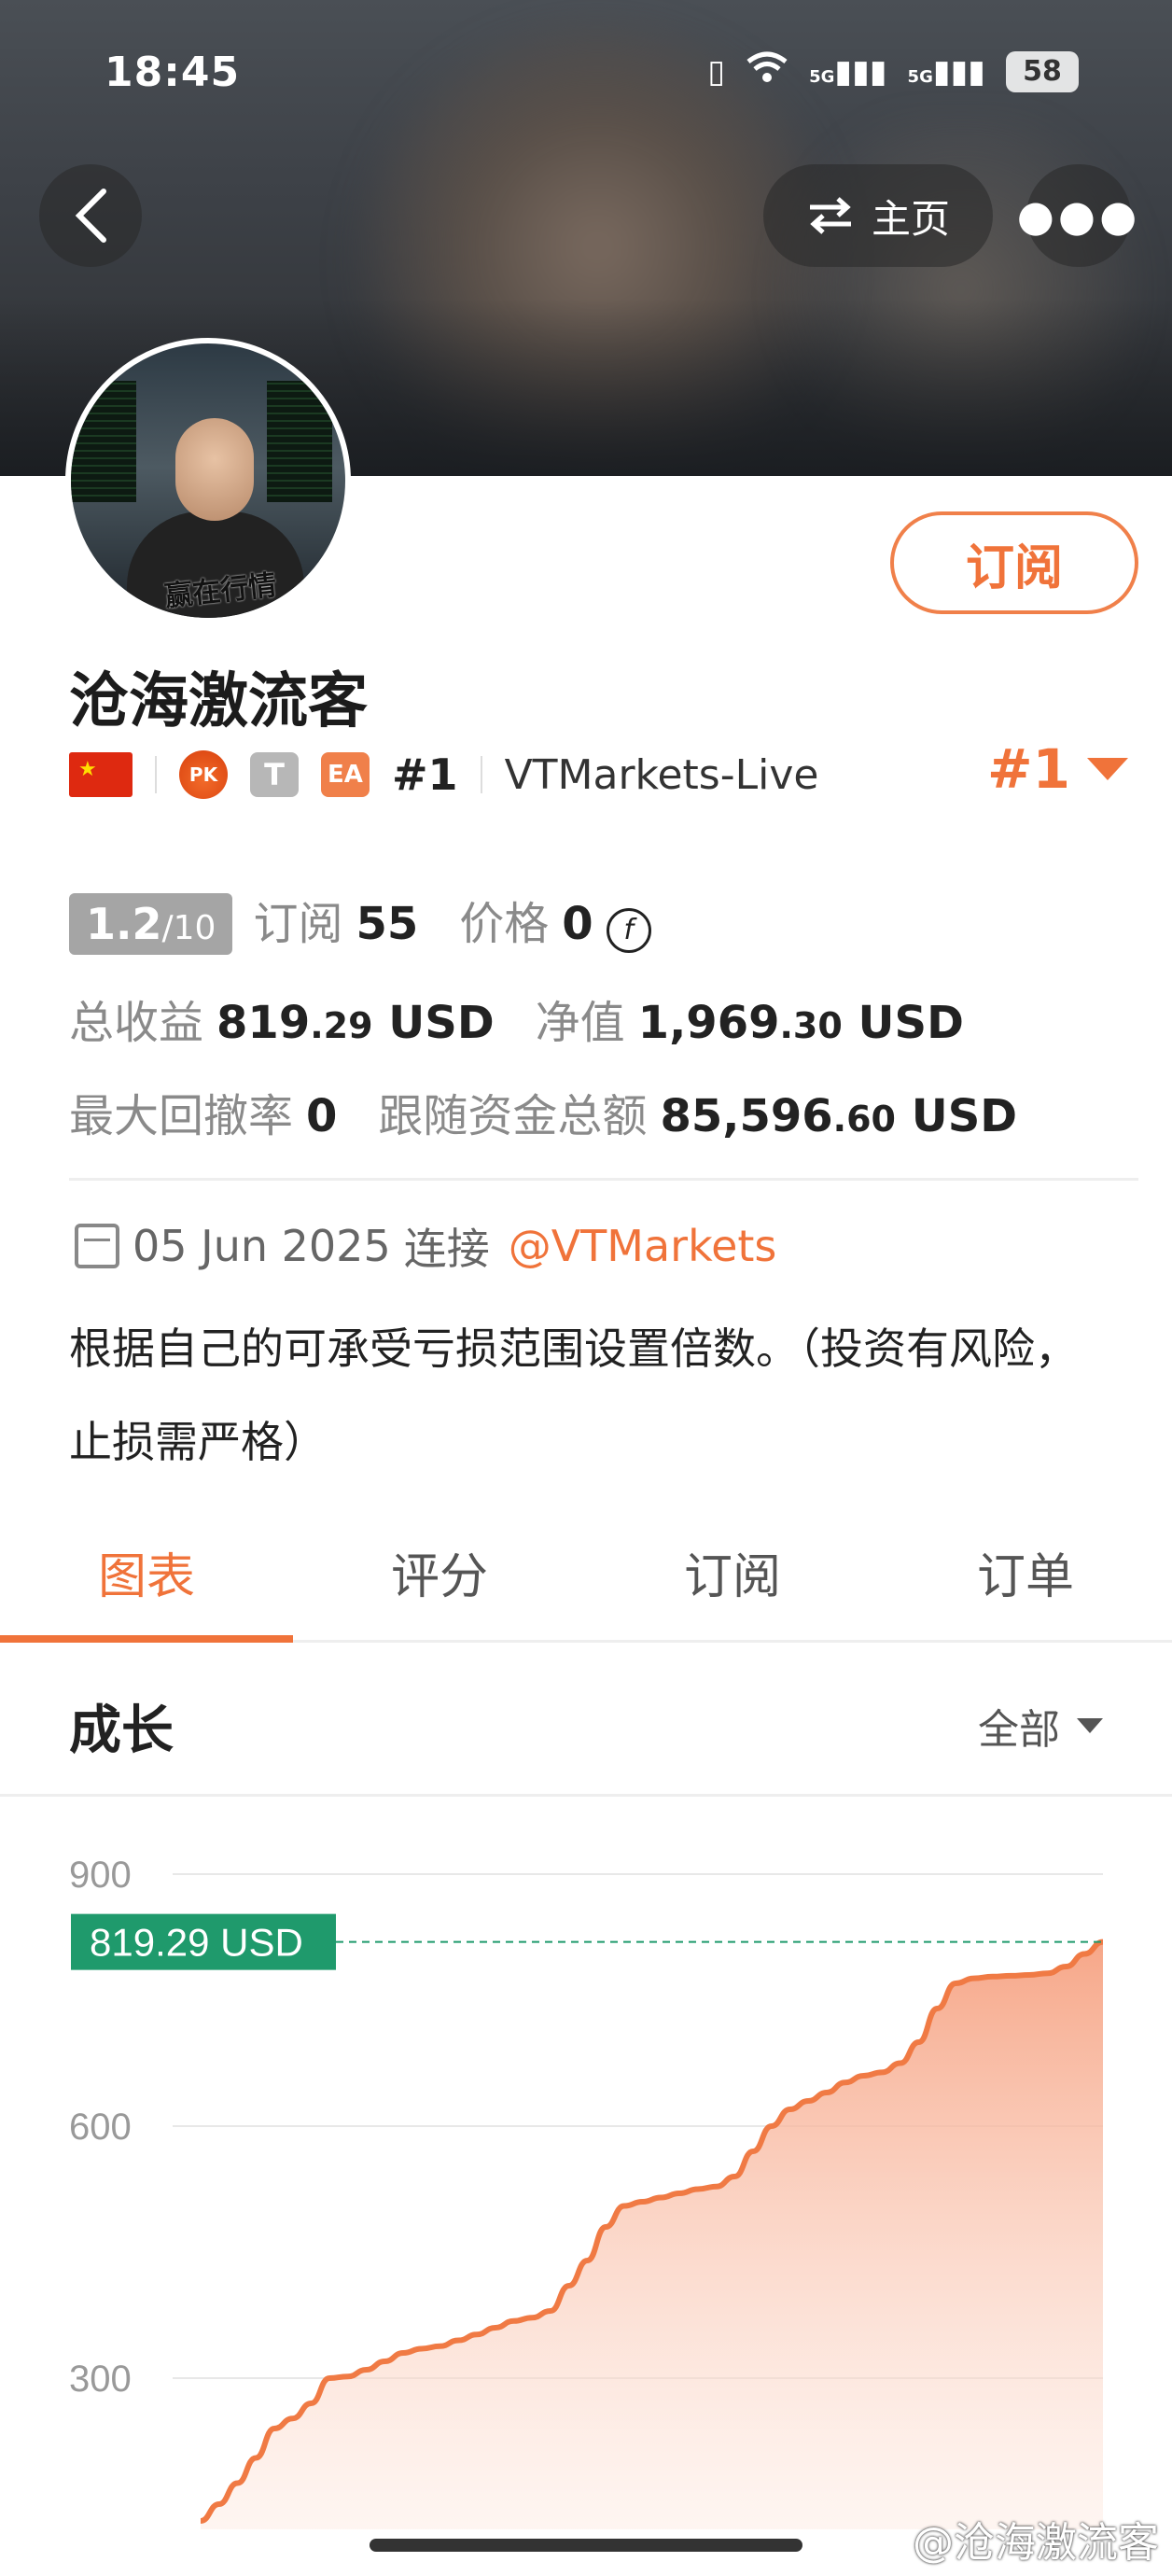 Image resolution: width=1172 pixels, height=2576 pixels. What do you see at coordinates (100, 2127) in the screenshot?
I see `y-tick-label: 600` at bounding box center [100, 2127].